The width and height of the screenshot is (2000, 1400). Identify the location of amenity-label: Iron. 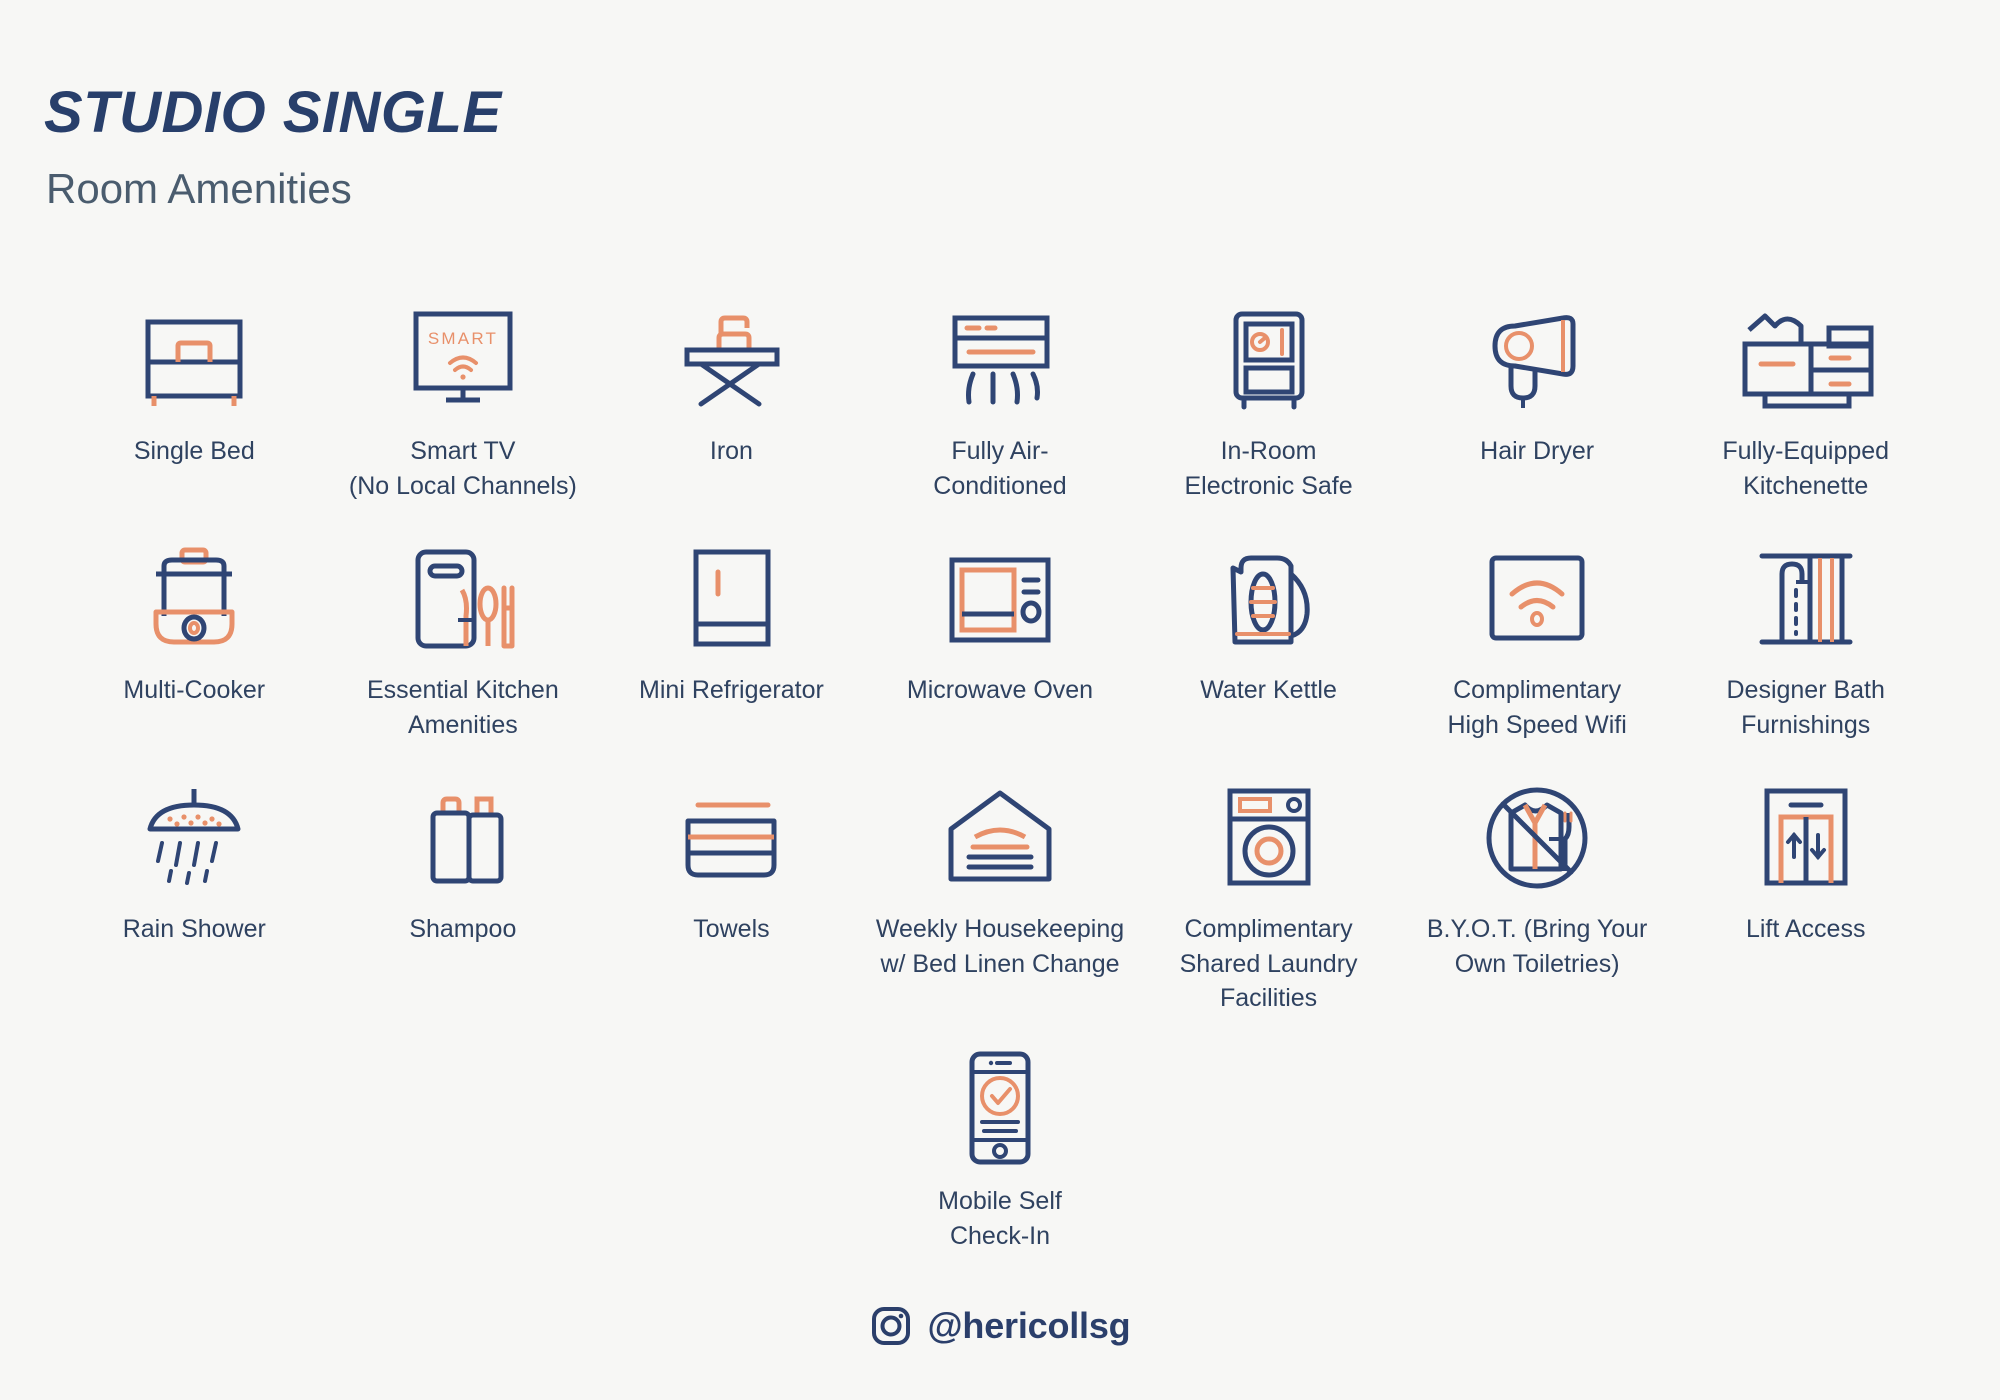
(731, 451).